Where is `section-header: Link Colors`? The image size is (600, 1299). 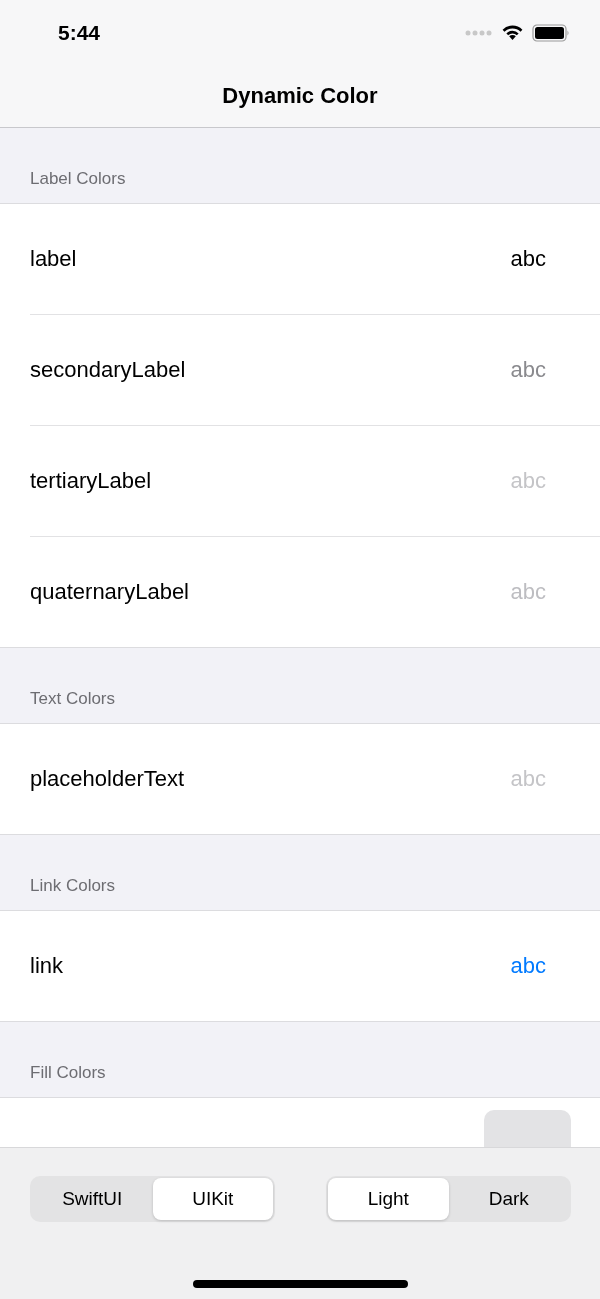
section-header: Link Colors is located at coordinates (73, 886).